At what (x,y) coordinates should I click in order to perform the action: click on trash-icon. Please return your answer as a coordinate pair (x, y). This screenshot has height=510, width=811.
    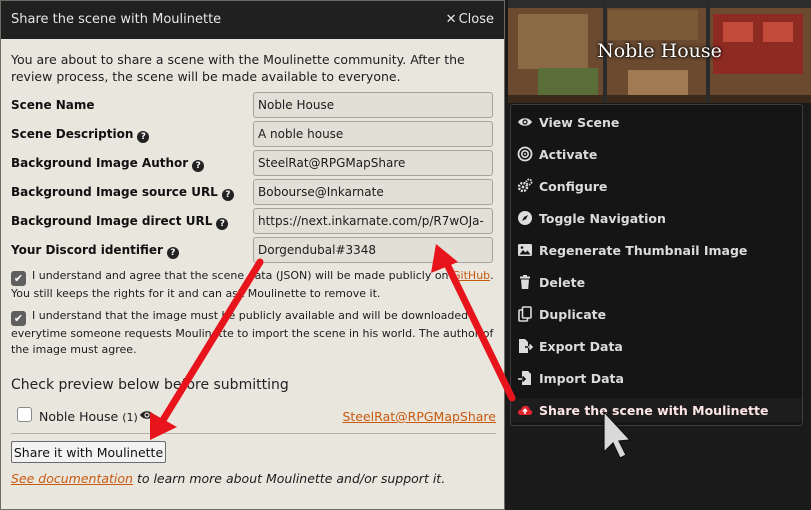
    Looking at the image, I should click on (525, 282).